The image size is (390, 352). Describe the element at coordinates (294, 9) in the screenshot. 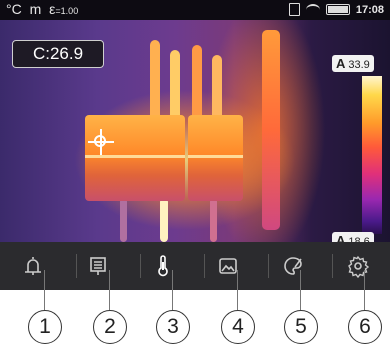

I see `sd-card-icon` at that location.